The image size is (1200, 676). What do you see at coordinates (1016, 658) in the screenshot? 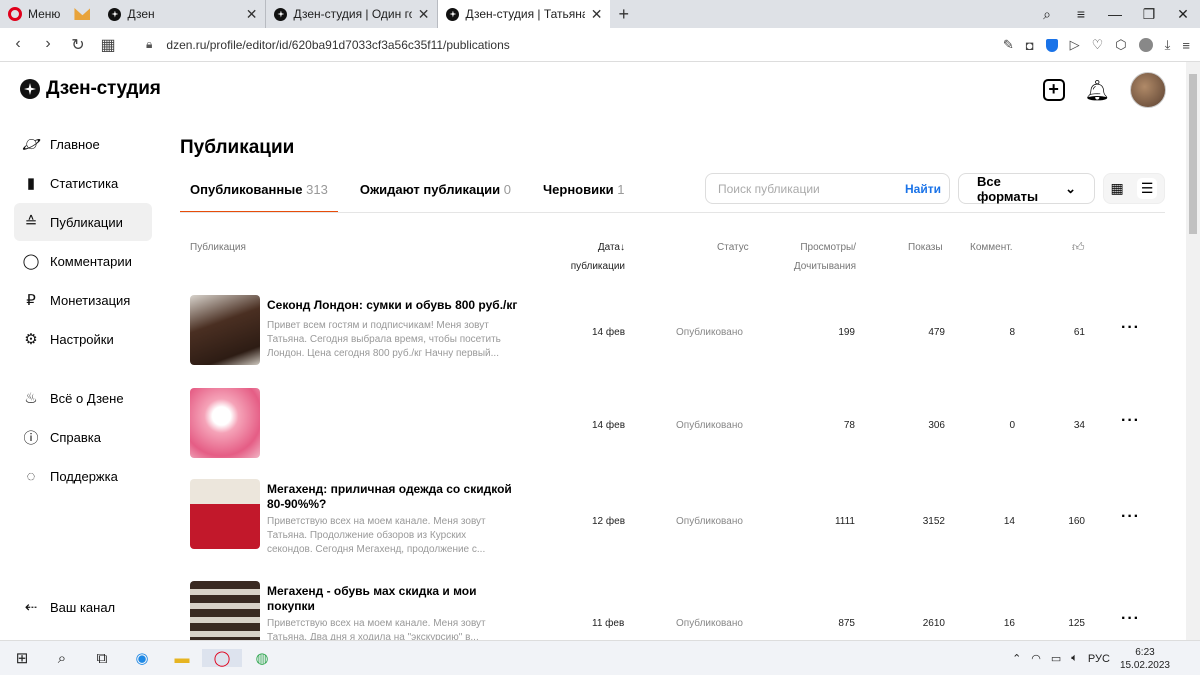
I see `chevron-up-icon: ⌃` at bounding box center [1016, 658].